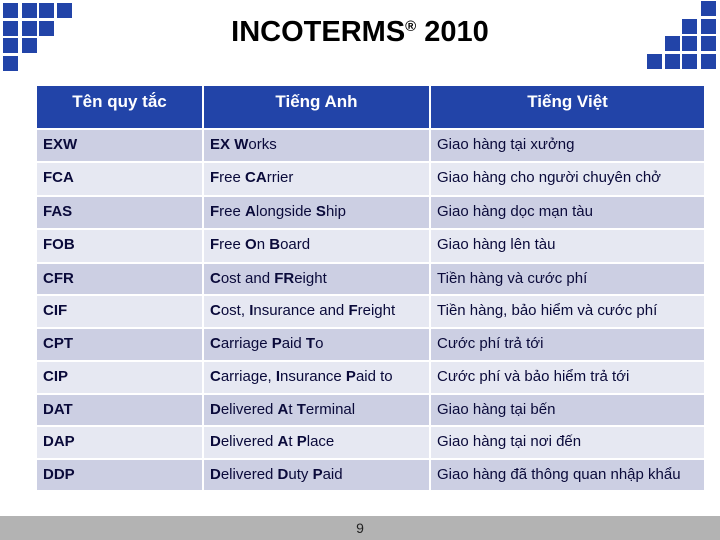 This screenshot has width=720, height=540. What do you see at coordinates (262, 144) in the screenshot?
I see `name-text: orks` at bounding box center [262, 144].